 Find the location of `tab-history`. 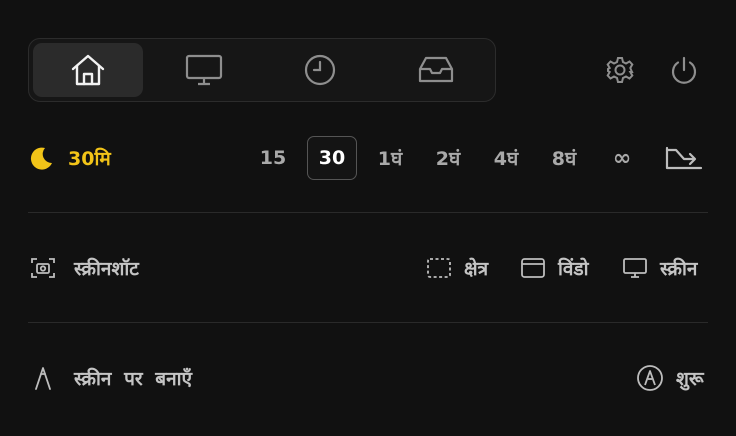

tab-history is located at coordinates (320, 70).